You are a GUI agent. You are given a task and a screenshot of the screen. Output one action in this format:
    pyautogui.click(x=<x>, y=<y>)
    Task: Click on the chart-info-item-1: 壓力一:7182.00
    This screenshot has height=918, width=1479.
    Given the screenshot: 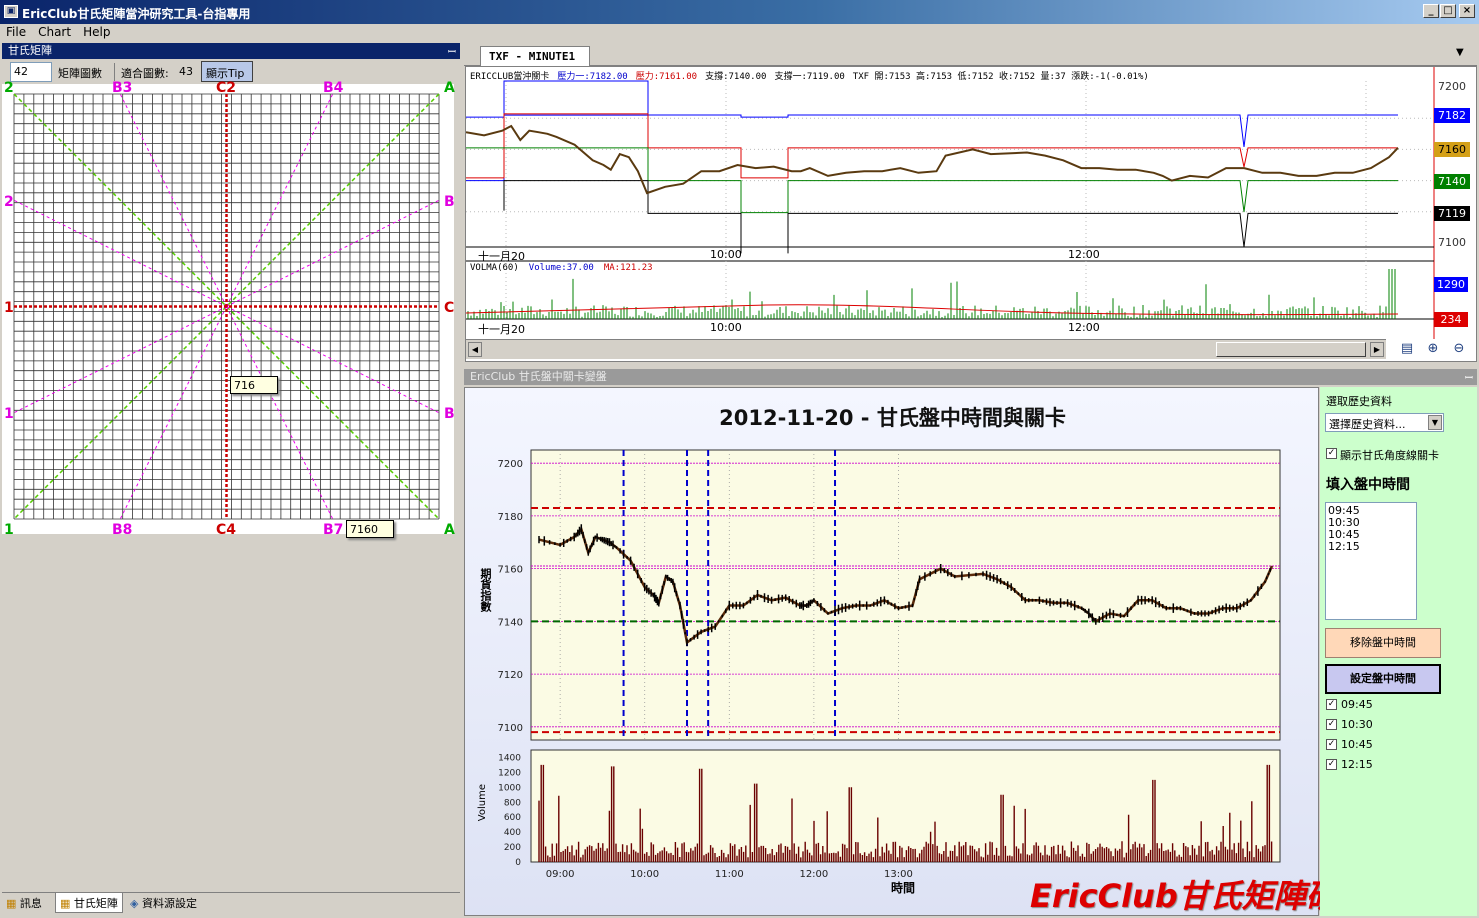 What is the action you would take?
    pyautogui.click(x=592, y=77)
    